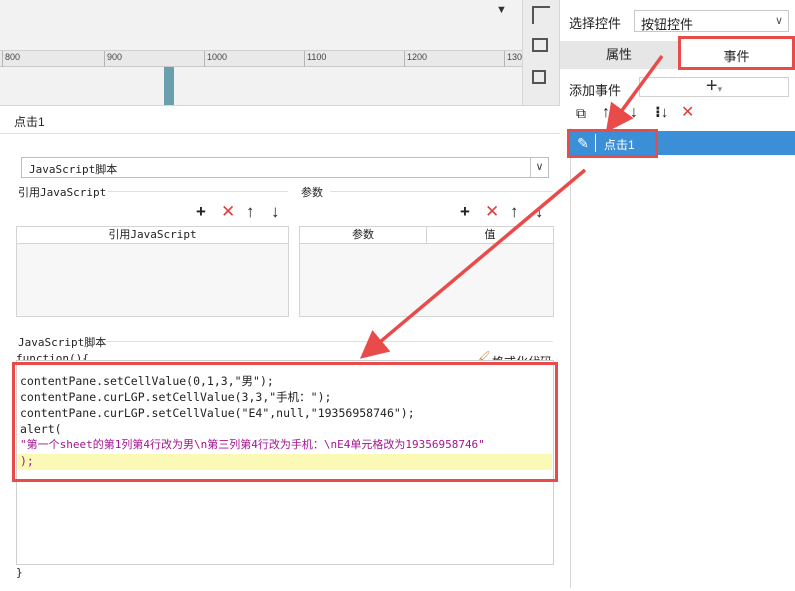 This screenshot has height=591, width=795. Describe the element at coordinates (619, 55) in the screenshot. I see `tab-attributes: 属性` at that location.